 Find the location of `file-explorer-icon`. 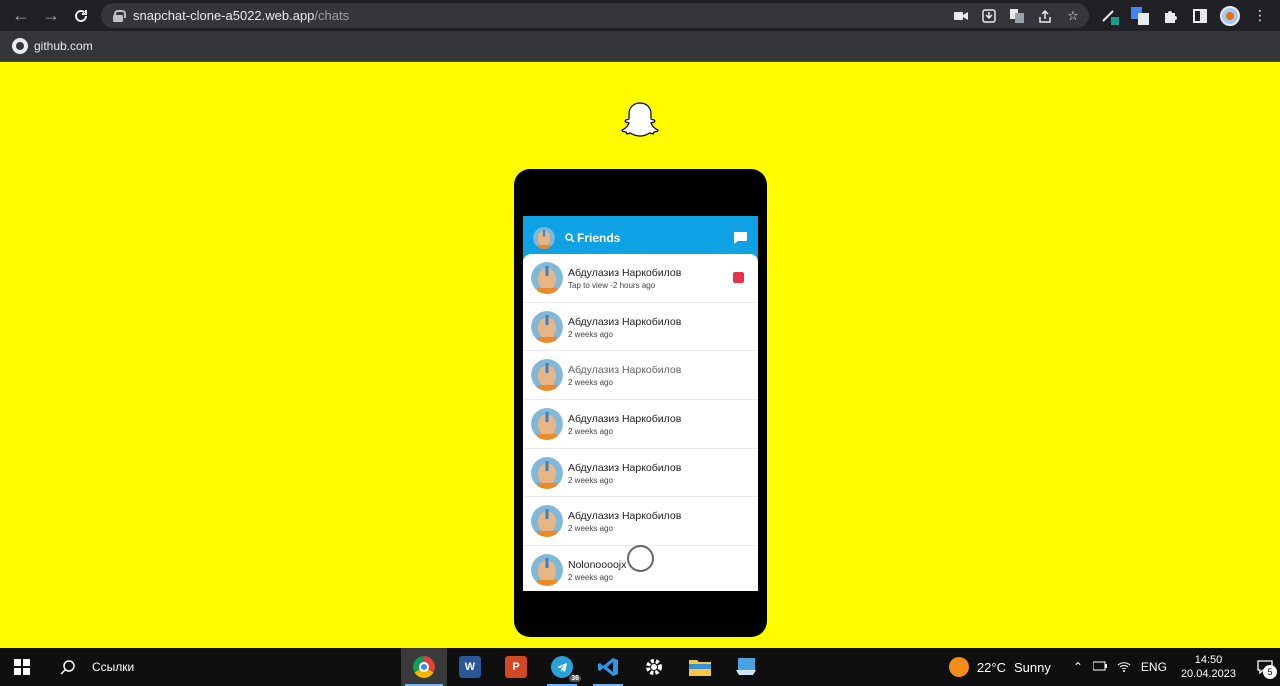

file-explorer-icon is located at coordinates (700, 668).